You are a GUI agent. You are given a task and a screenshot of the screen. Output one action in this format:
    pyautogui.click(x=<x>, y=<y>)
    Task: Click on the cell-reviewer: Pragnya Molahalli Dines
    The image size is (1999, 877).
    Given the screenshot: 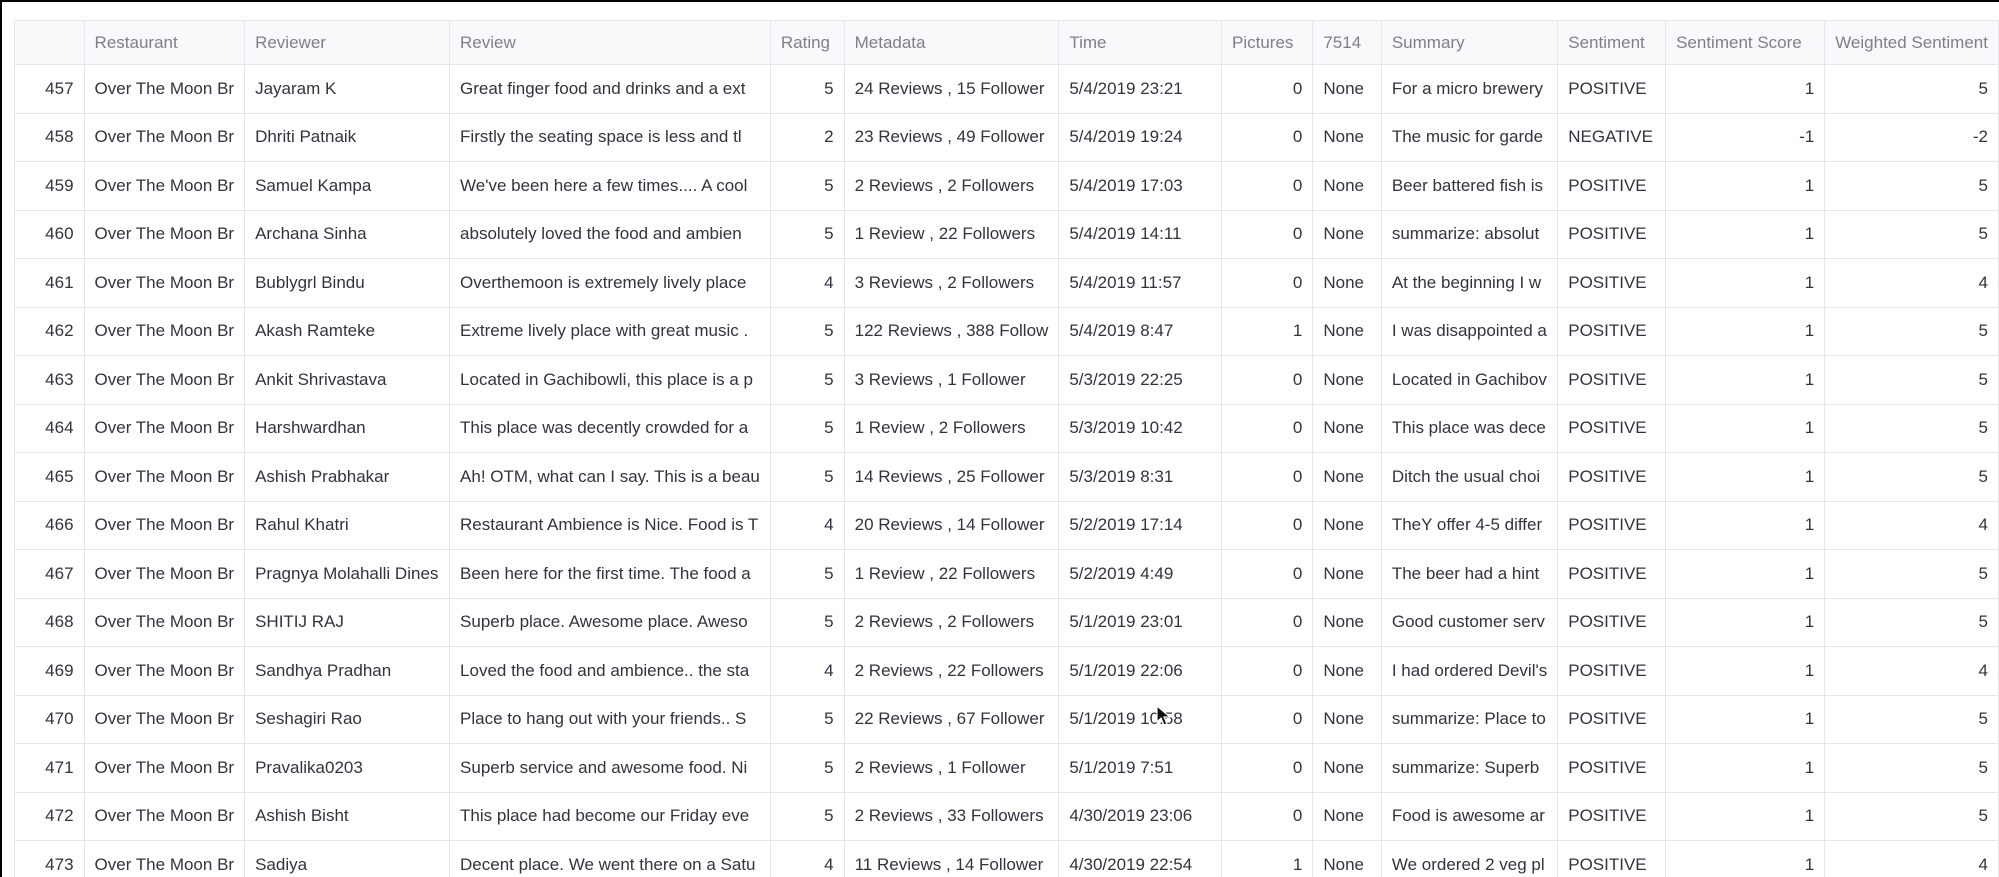 What is the action you would take?
    pyautogui.click(x=347, y=574)
    